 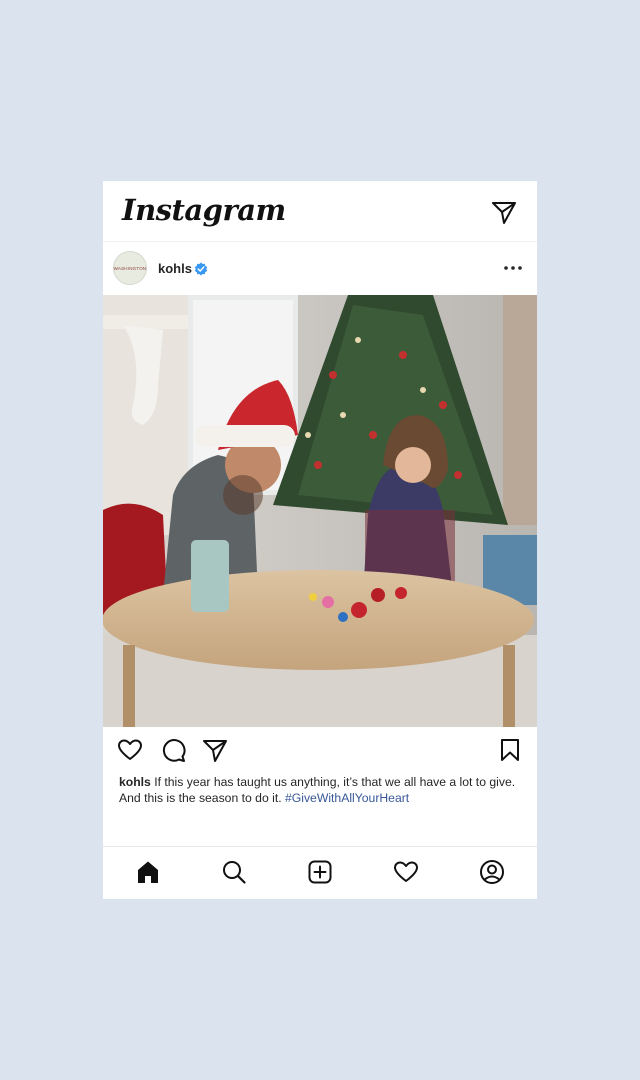 I want to click on more-options-icon, so click(x=513, y=268).